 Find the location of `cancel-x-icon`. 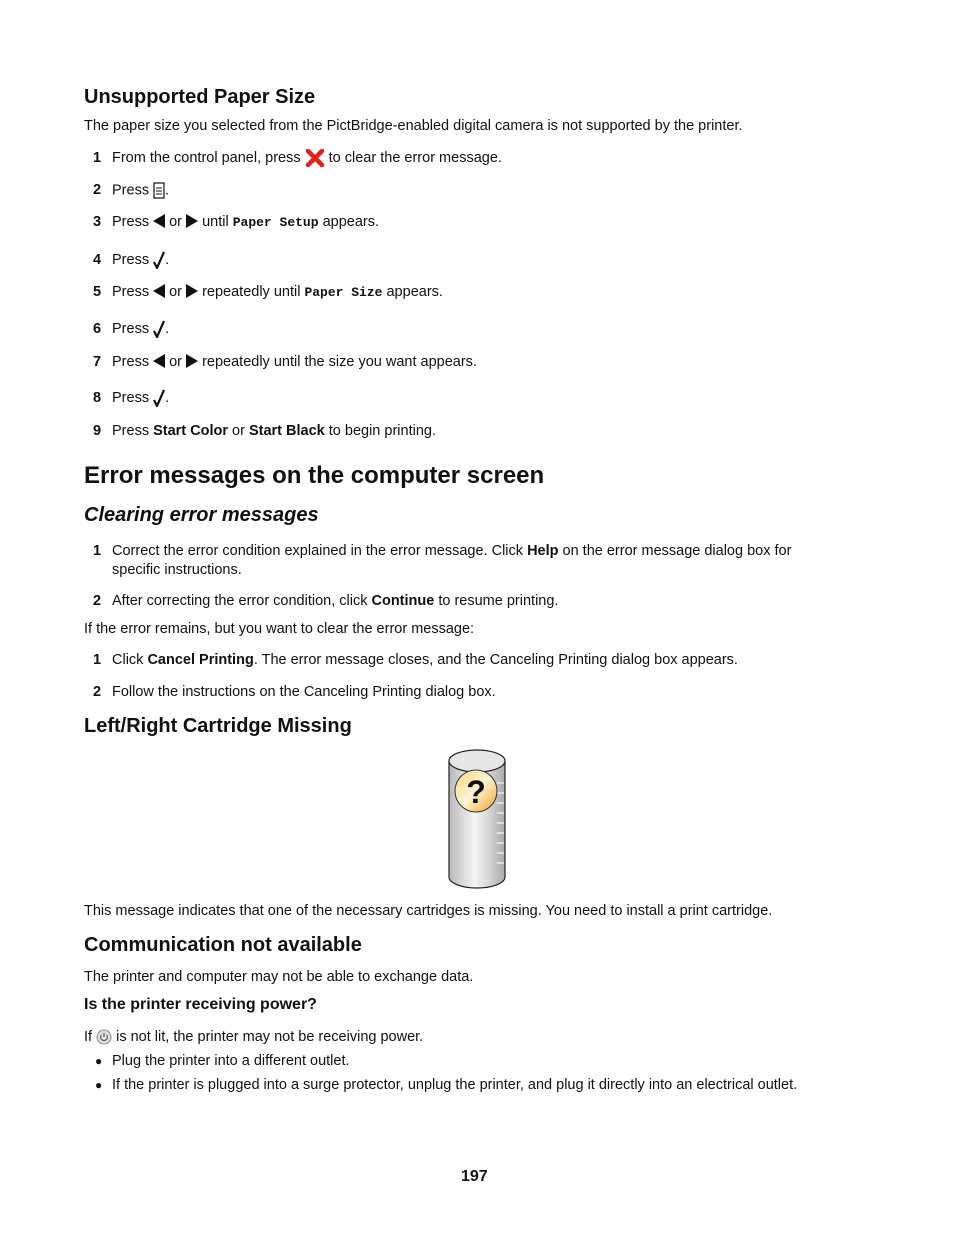

cancel-x-icon is located at coordinates (314, 158).